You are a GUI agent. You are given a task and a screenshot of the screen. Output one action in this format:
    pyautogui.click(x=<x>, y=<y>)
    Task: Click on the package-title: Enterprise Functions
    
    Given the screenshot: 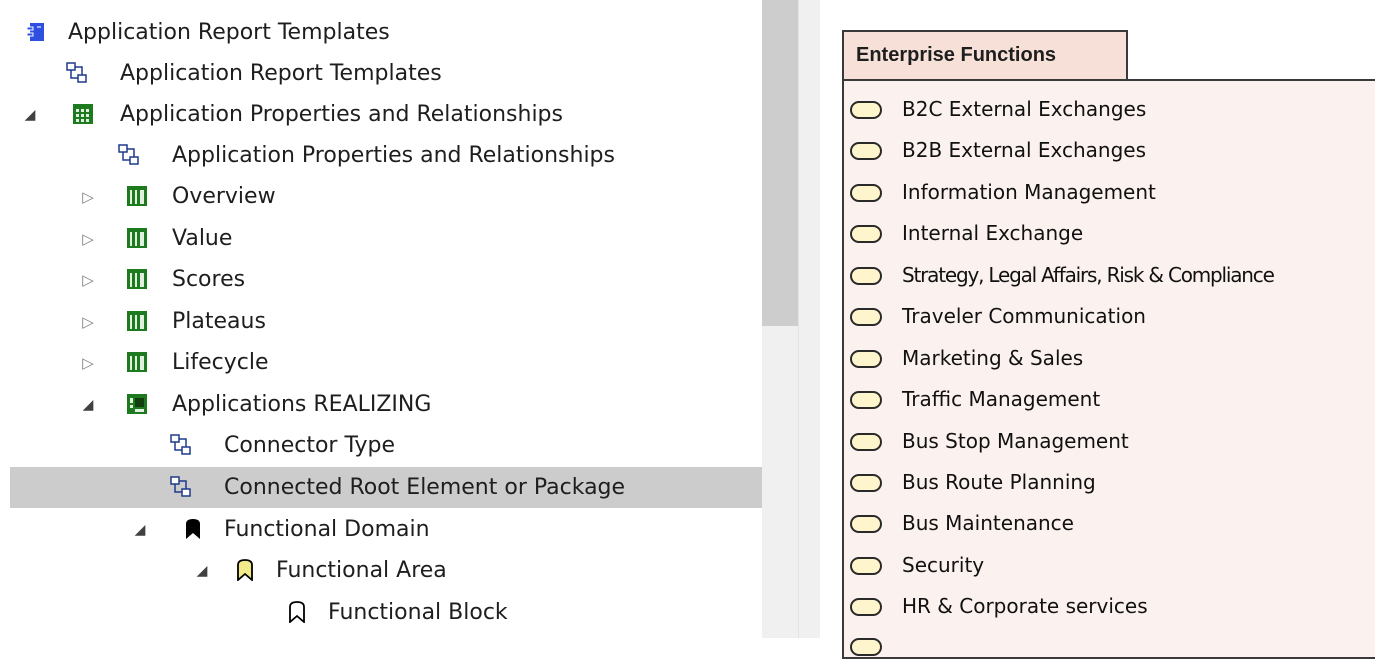 What is the action you would take?
    pyautogui.click(x=956, y=55)
    